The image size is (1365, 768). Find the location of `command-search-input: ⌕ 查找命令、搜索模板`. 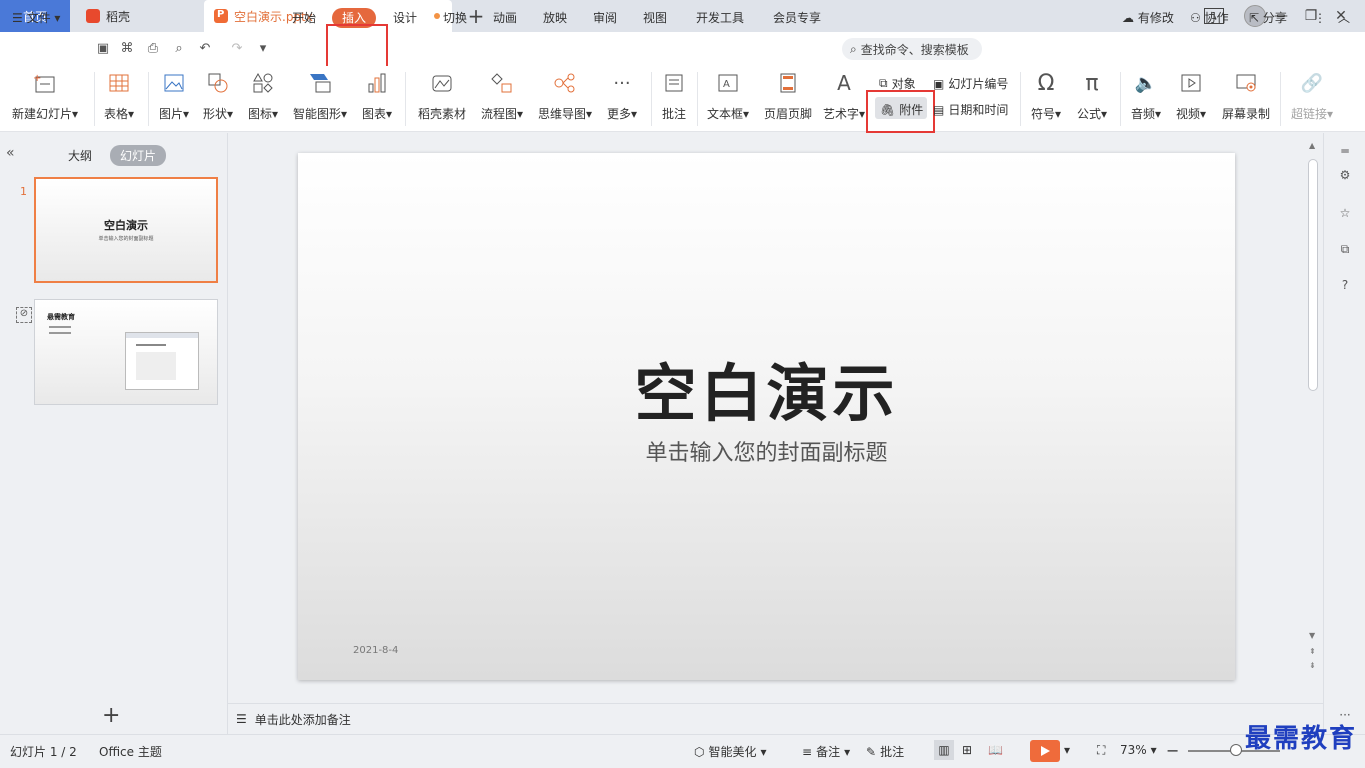

command-search-input: ⌕ 查找命令、搜索模板 is located at coordinates (912, 49).